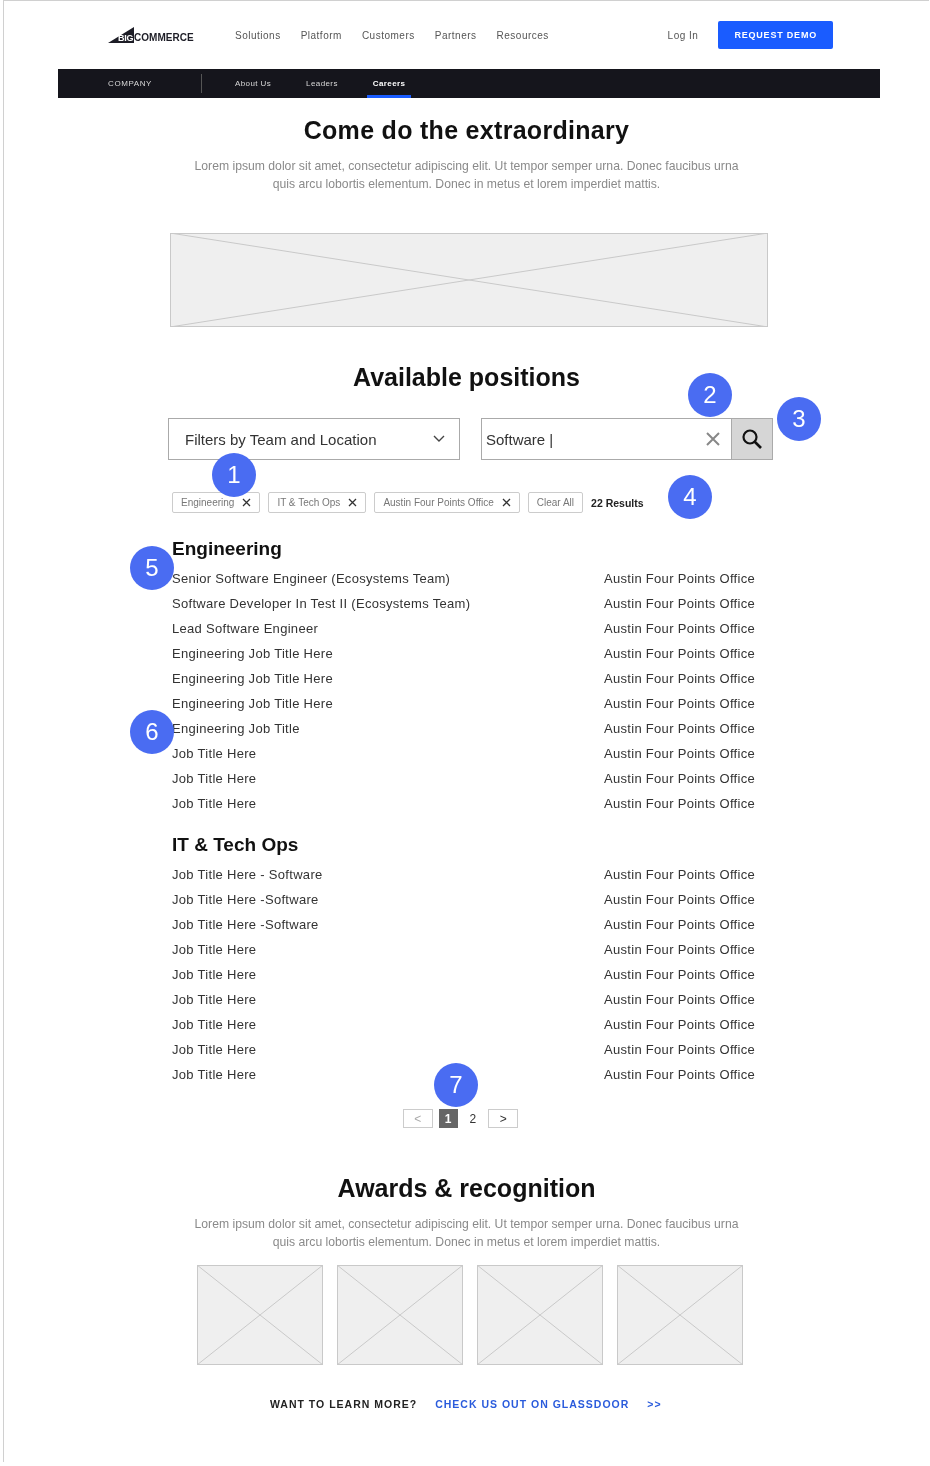  What do you see at coordinates (322, 83) in the screenshot?
I see `sub-nav-tab: Leaders` at bounding box center [322, 83].